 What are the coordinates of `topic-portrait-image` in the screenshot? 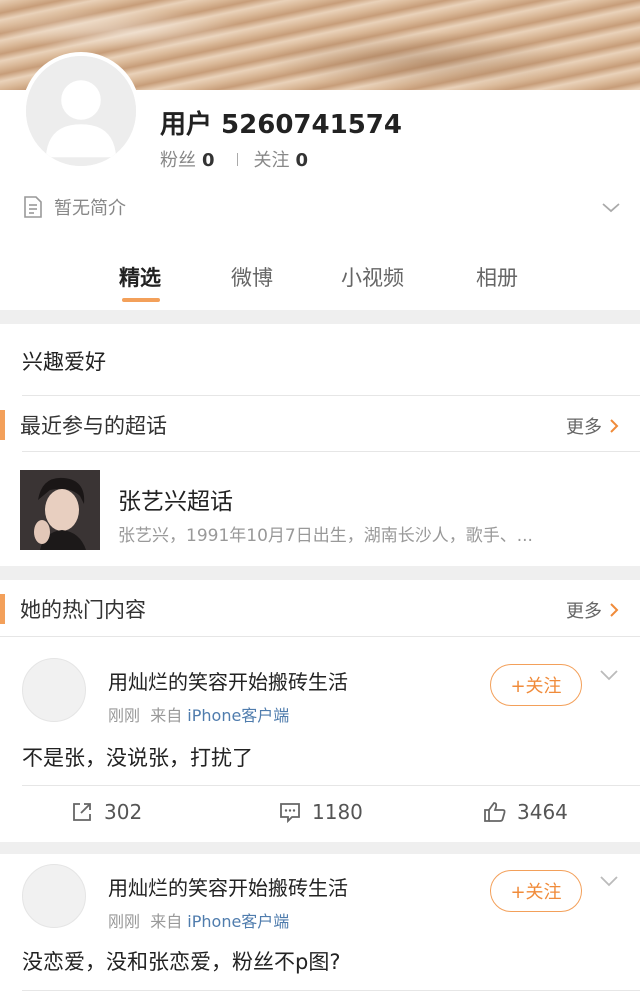 It's located at (60, 510).